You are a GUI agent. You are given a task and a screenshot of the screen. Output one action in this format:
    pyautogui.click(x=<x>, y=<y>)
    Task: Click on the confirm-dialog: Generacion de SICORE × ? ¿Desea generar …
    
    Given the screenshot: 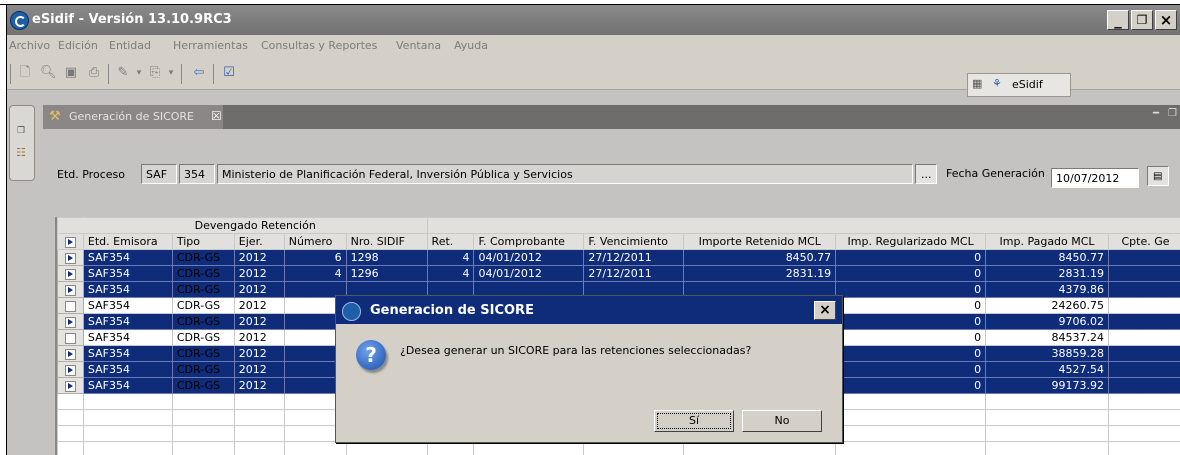 What is the action you would take?
    pyautogui.click(x=589, y=369)
    